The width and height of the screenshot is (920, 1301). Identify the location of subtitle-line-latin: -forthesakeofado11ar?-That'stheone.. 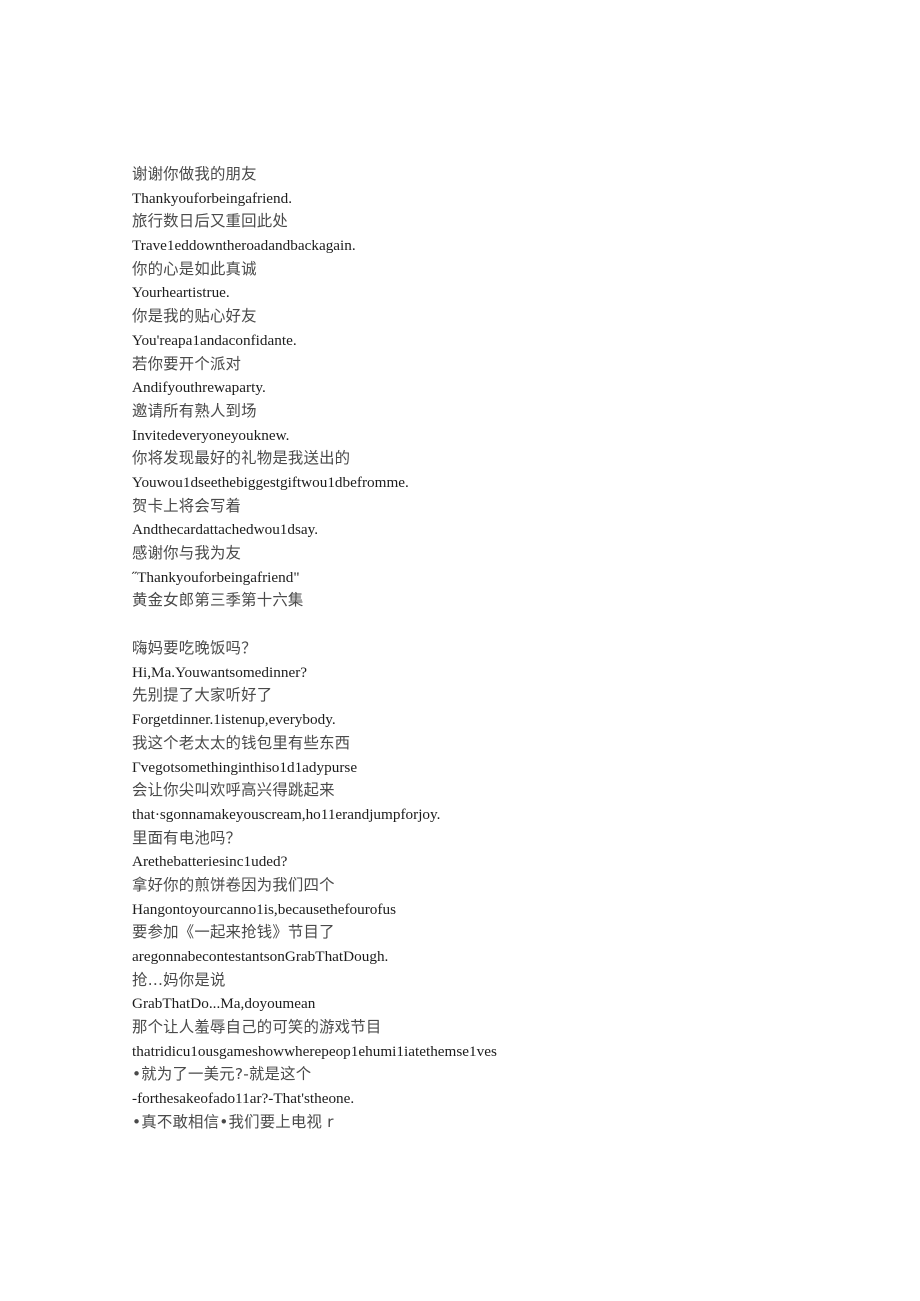
(243, 1099).